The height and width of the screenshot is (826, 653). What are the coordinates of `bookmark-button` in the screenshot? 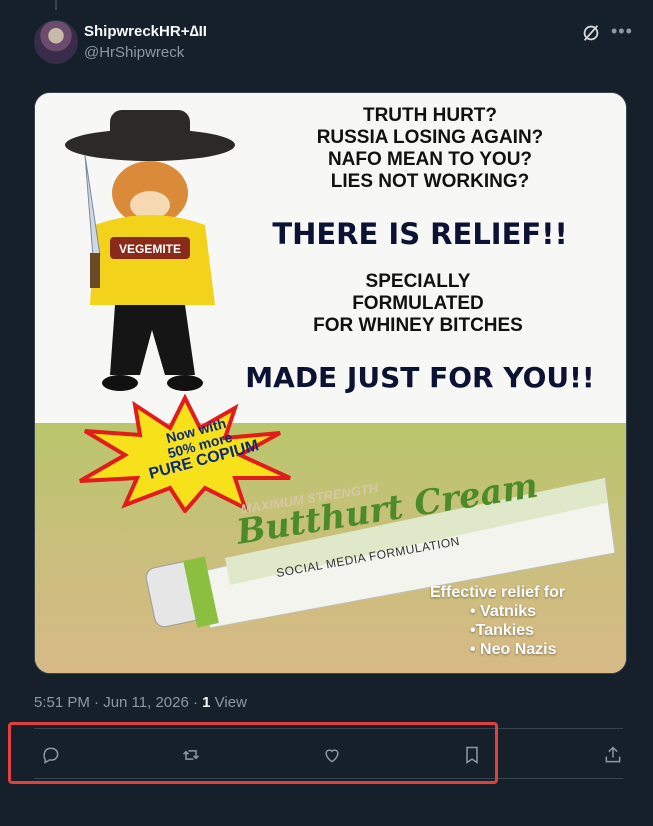 It's located at (472, 755).